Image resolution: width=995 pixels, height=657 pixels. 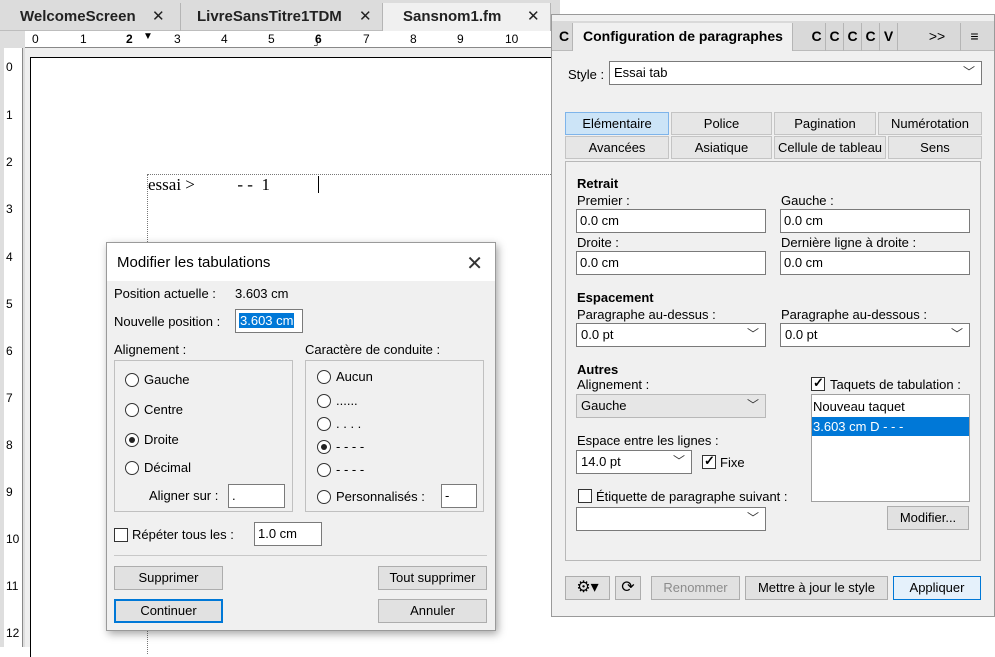 What do you see at coordinates (617, 147) in the screenshot?
I see `category-avancees: Avancées` at bounding box center [617, 147].